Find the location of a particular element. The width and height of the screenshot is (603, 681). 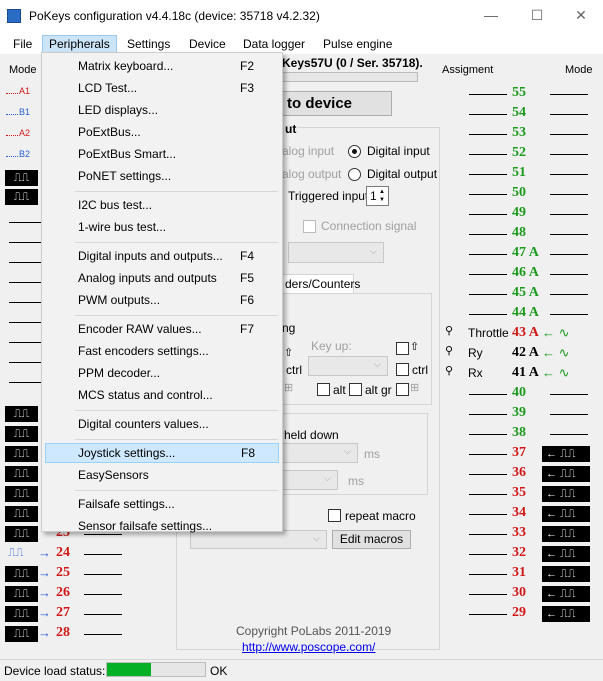

chevron-down-icon: ⌵ is located at coordinates (347, 451).